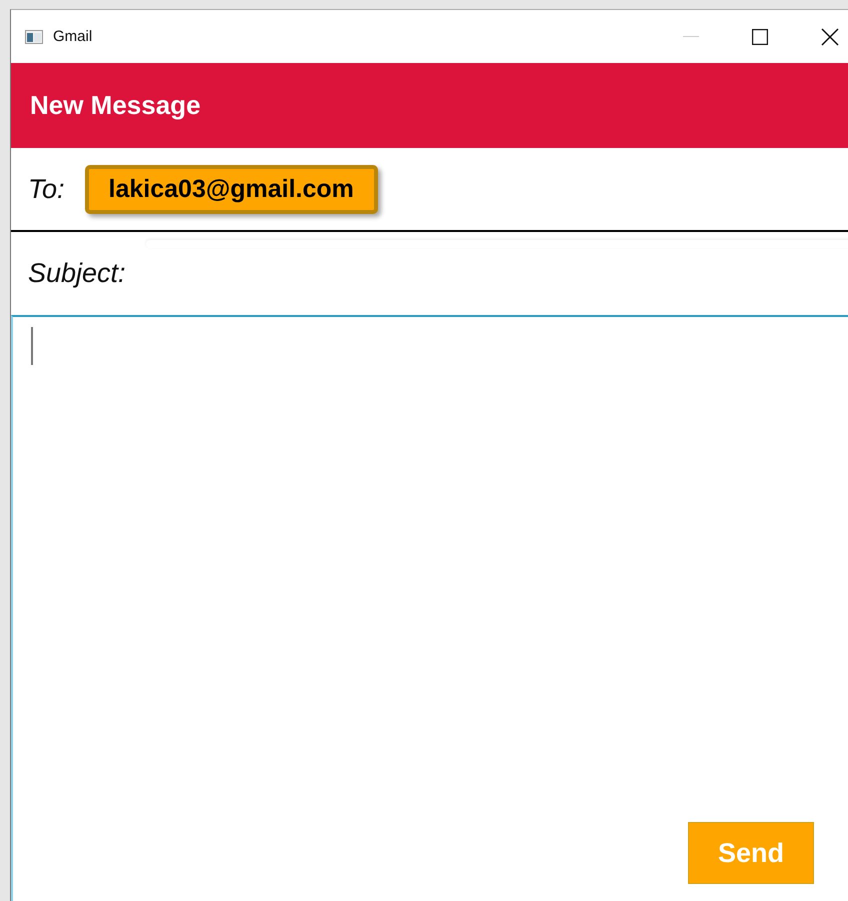 The height and width of the screenshot is (901, 848). I want to click on header-title: New Message, so click(115, 105).